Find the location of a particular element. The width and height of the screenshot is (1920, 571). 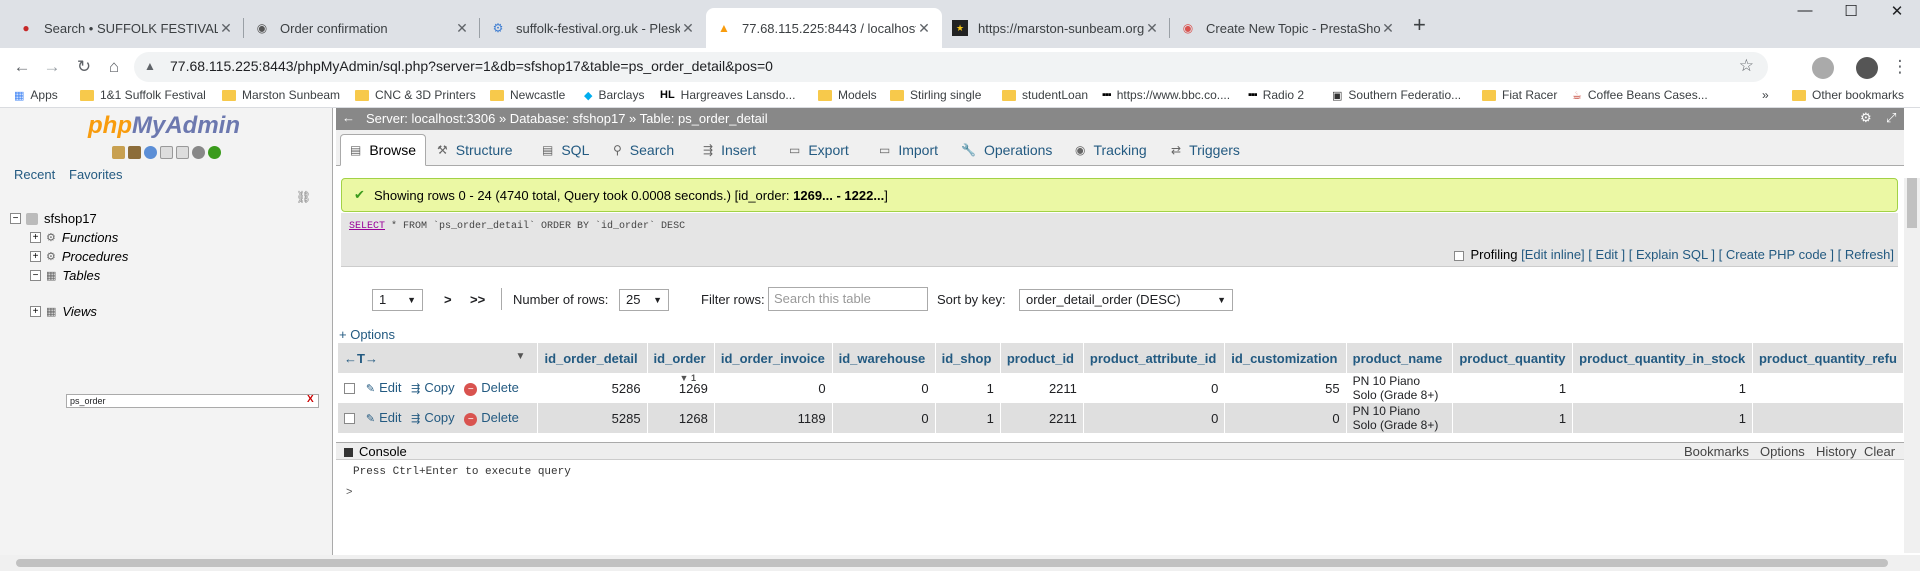

bookmark-item: ◆ Barclays is located at coordinates (614, 95).